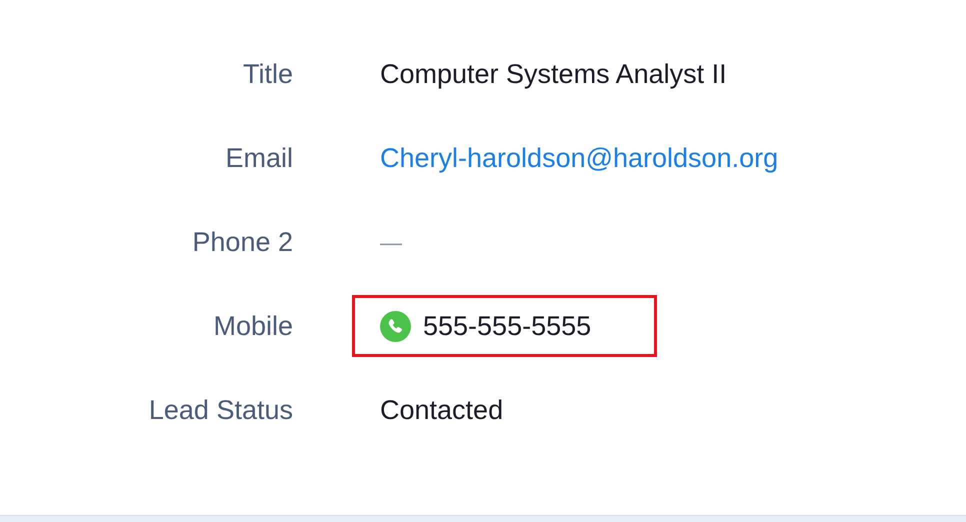 The image size is (966, 522). Describe the element at coordinates (391, 242) in the screenshot. I see `field-value: —` at that location.